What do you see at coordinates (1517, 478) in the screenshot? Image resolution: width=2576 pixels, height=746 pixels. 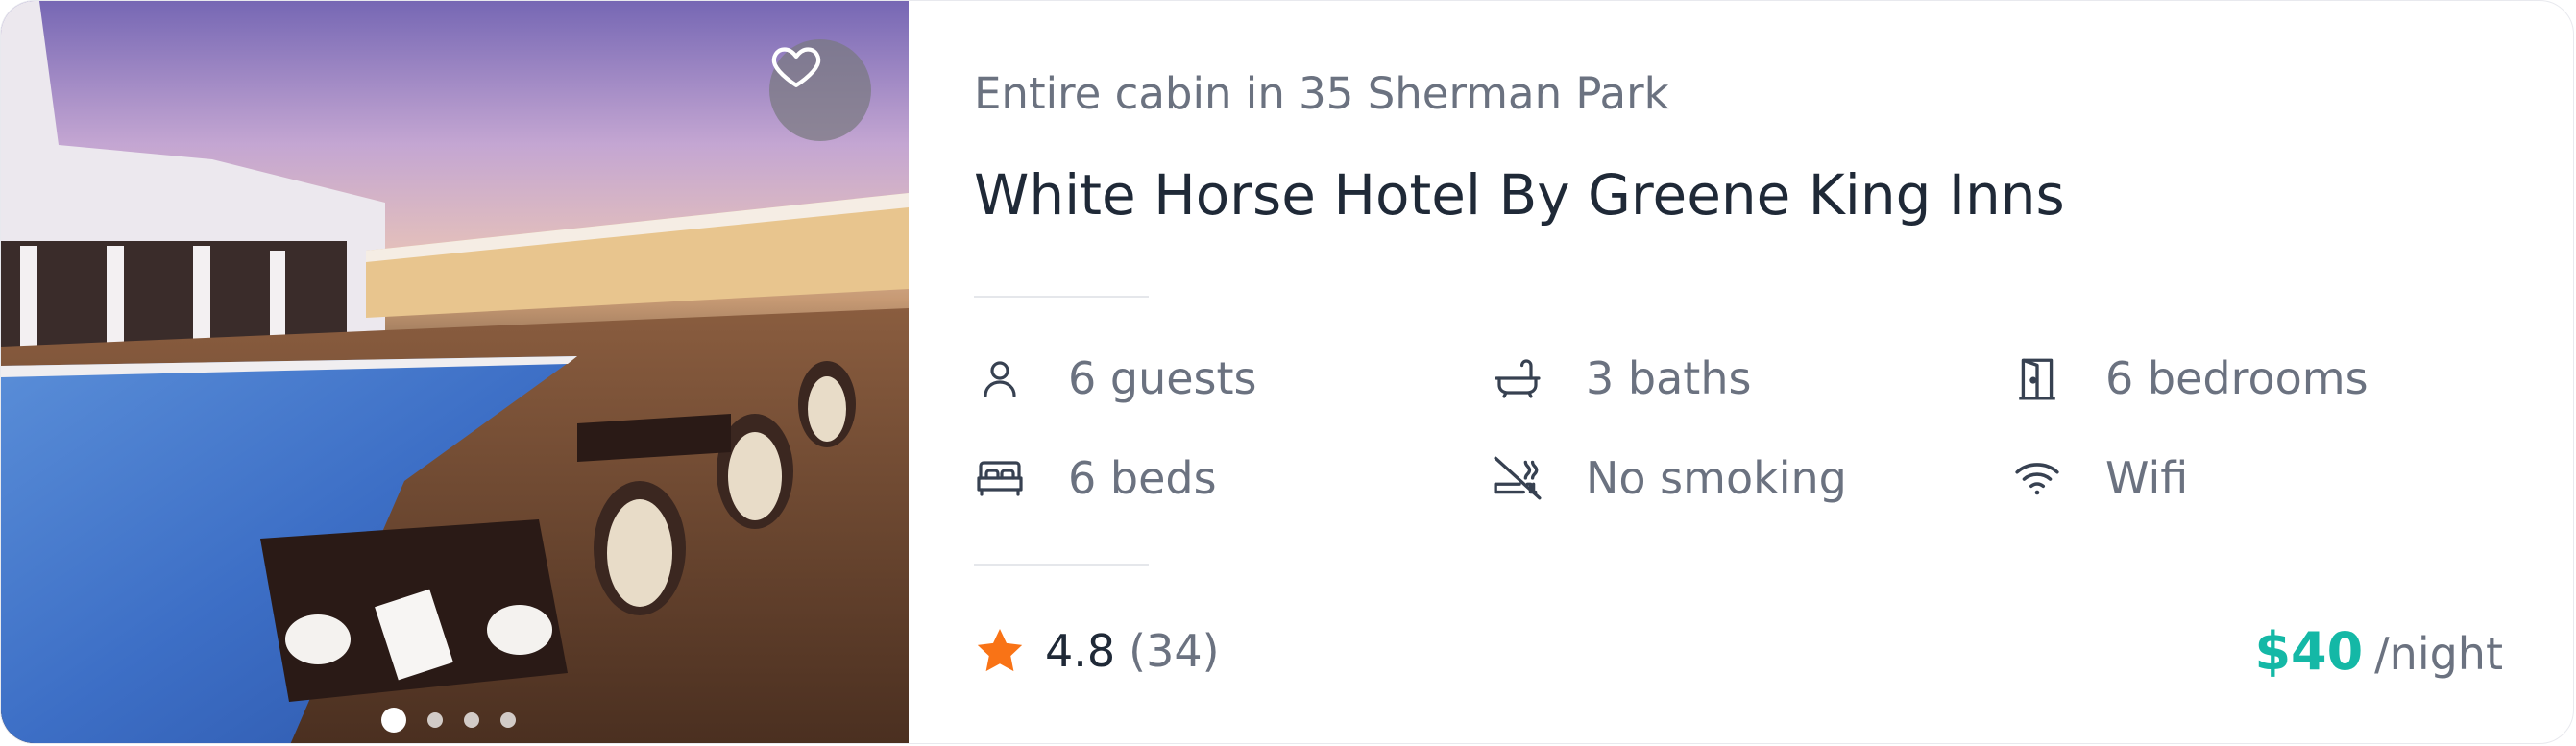 I see `no-smoking-icon` at bounding box center [1517, 478].